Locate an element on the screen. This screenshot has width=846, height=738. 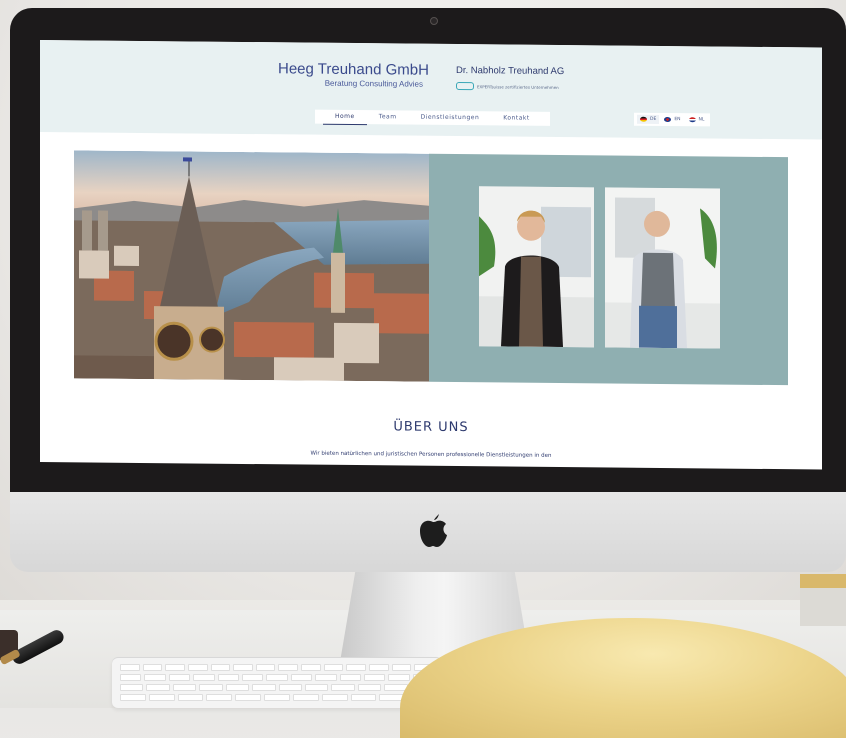
dutch-flag-icon is located at coordinates (692, 120).